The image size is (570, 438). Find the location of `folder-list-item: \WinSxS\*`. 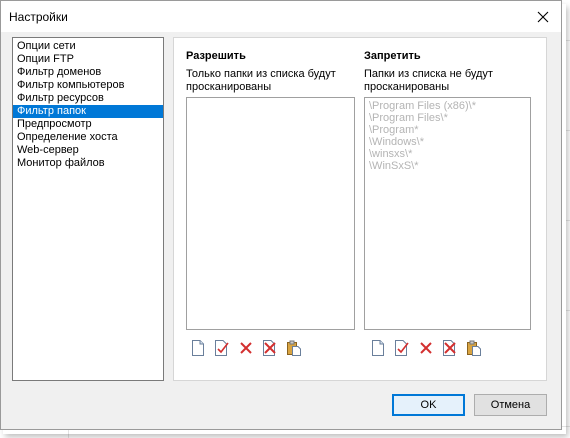

folder-list-item: \WinSxS\* is located at coordinates (447, 166).